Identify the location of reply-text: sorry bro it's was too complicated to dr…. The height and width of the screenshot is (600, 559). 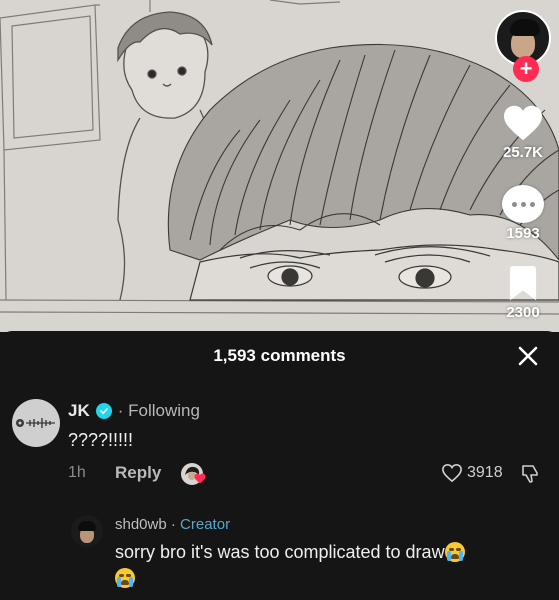
(280, 552).